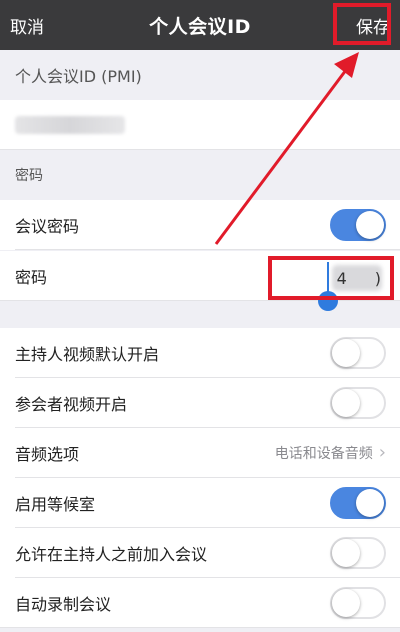  Describe the element at coordinates (200, 353) in the screenshot. I see `host-video-row: 主持人视频默认开启` at that location.